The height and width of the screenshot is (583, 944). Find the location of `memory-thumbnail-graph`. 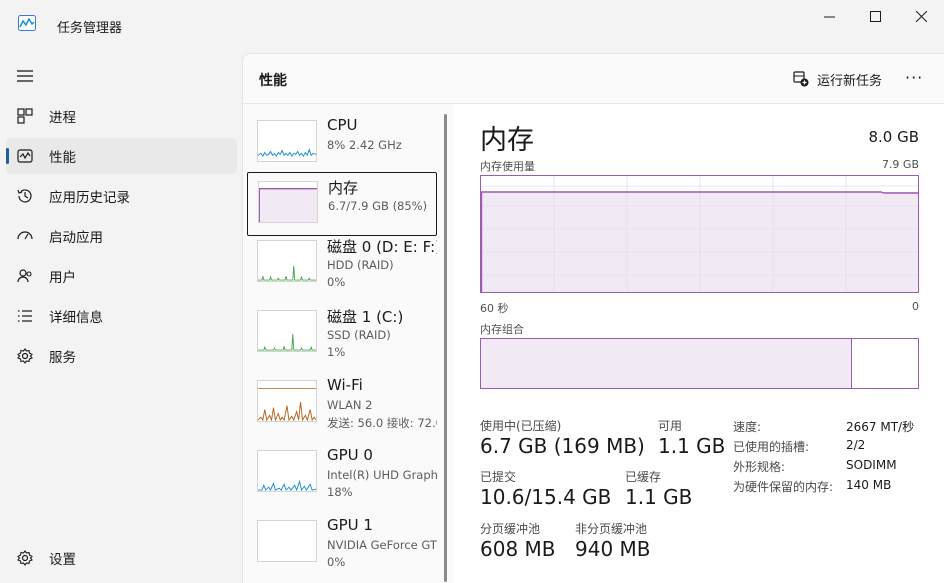

memory-thumbnail-graph is located at coordinates (288, 202).